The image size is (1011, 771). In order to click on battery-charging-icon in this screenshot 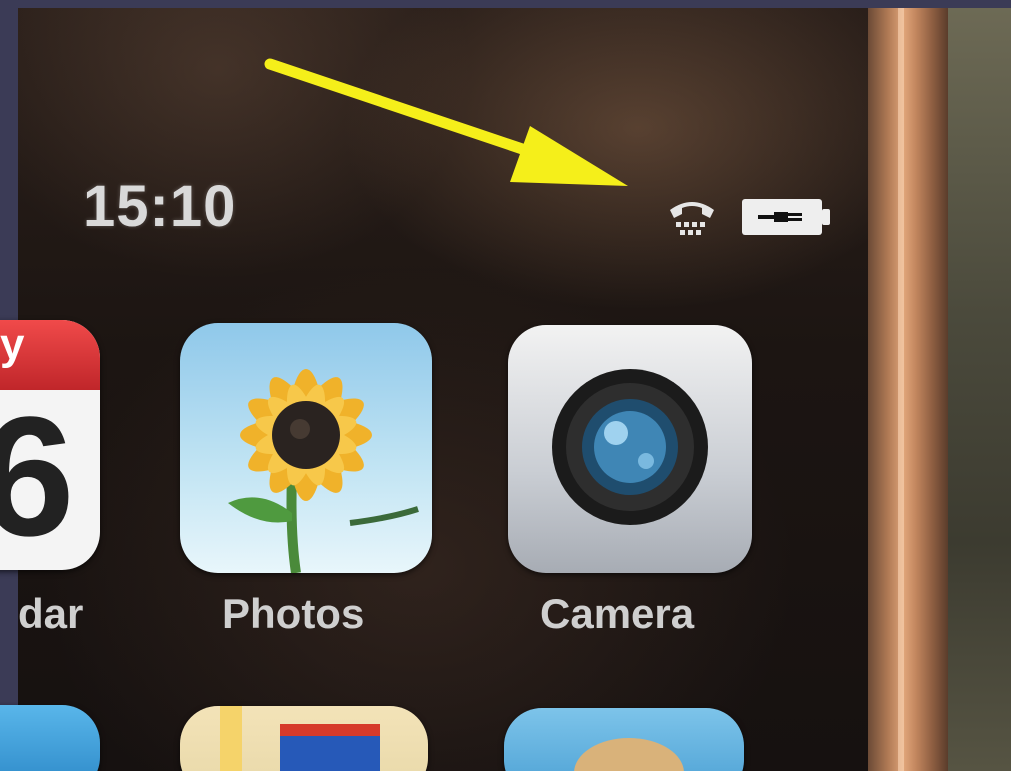, I will do `click(786, 217)`.